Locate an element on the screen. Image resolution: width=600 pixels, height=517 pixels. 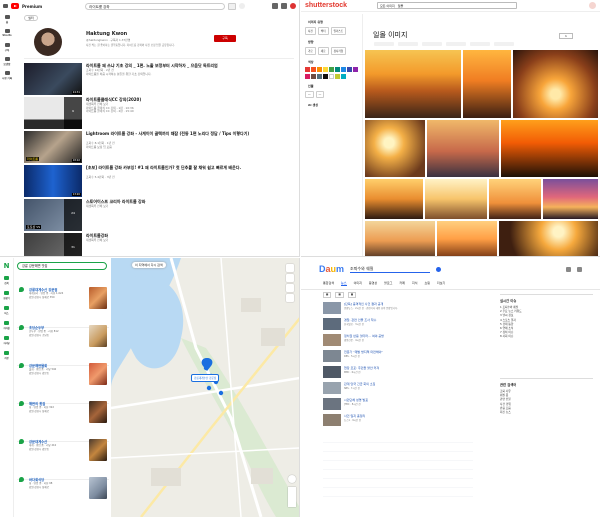
layers-icon is located at coordinates (290, 268).